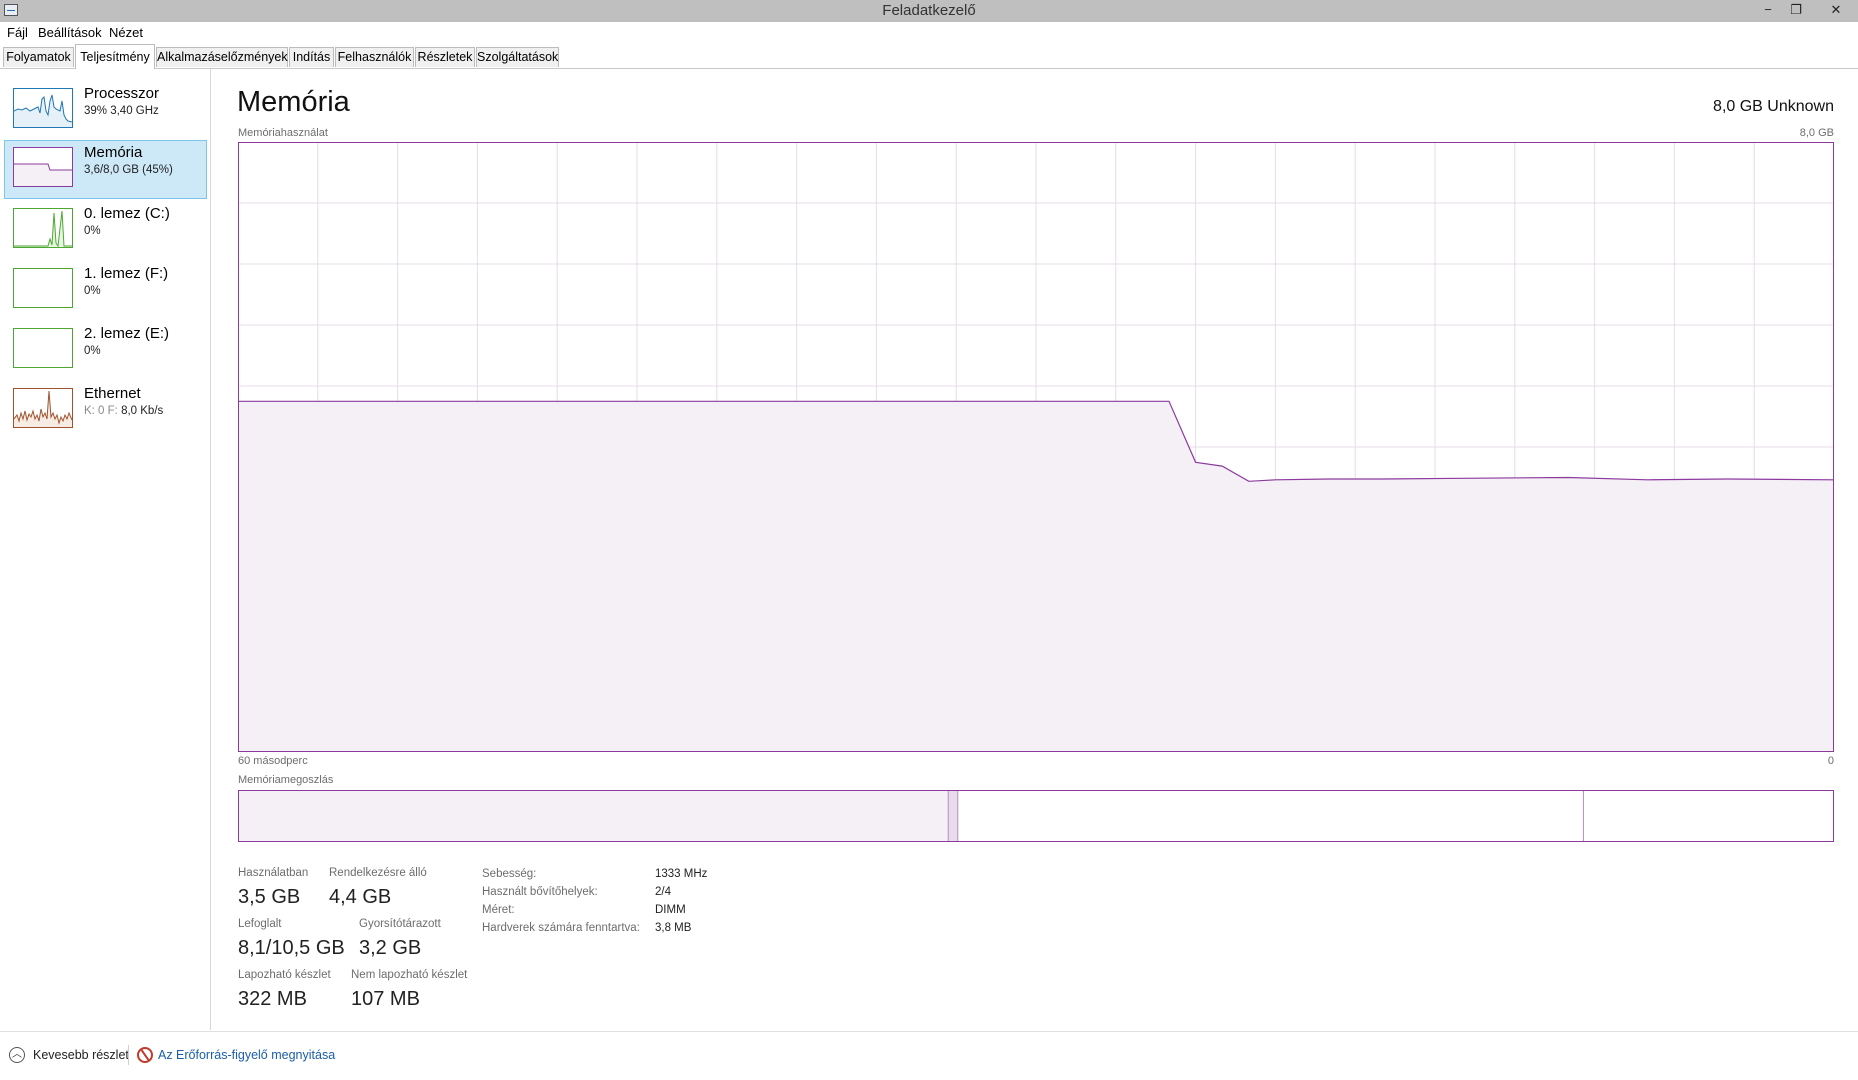 The width and height of the screenshot is (1858, 1080). What do you see at coordinates (291, 948) in the screenshot?
I see `committed-value: 8,1/10,5 GB` at bounding box center [291, 948].